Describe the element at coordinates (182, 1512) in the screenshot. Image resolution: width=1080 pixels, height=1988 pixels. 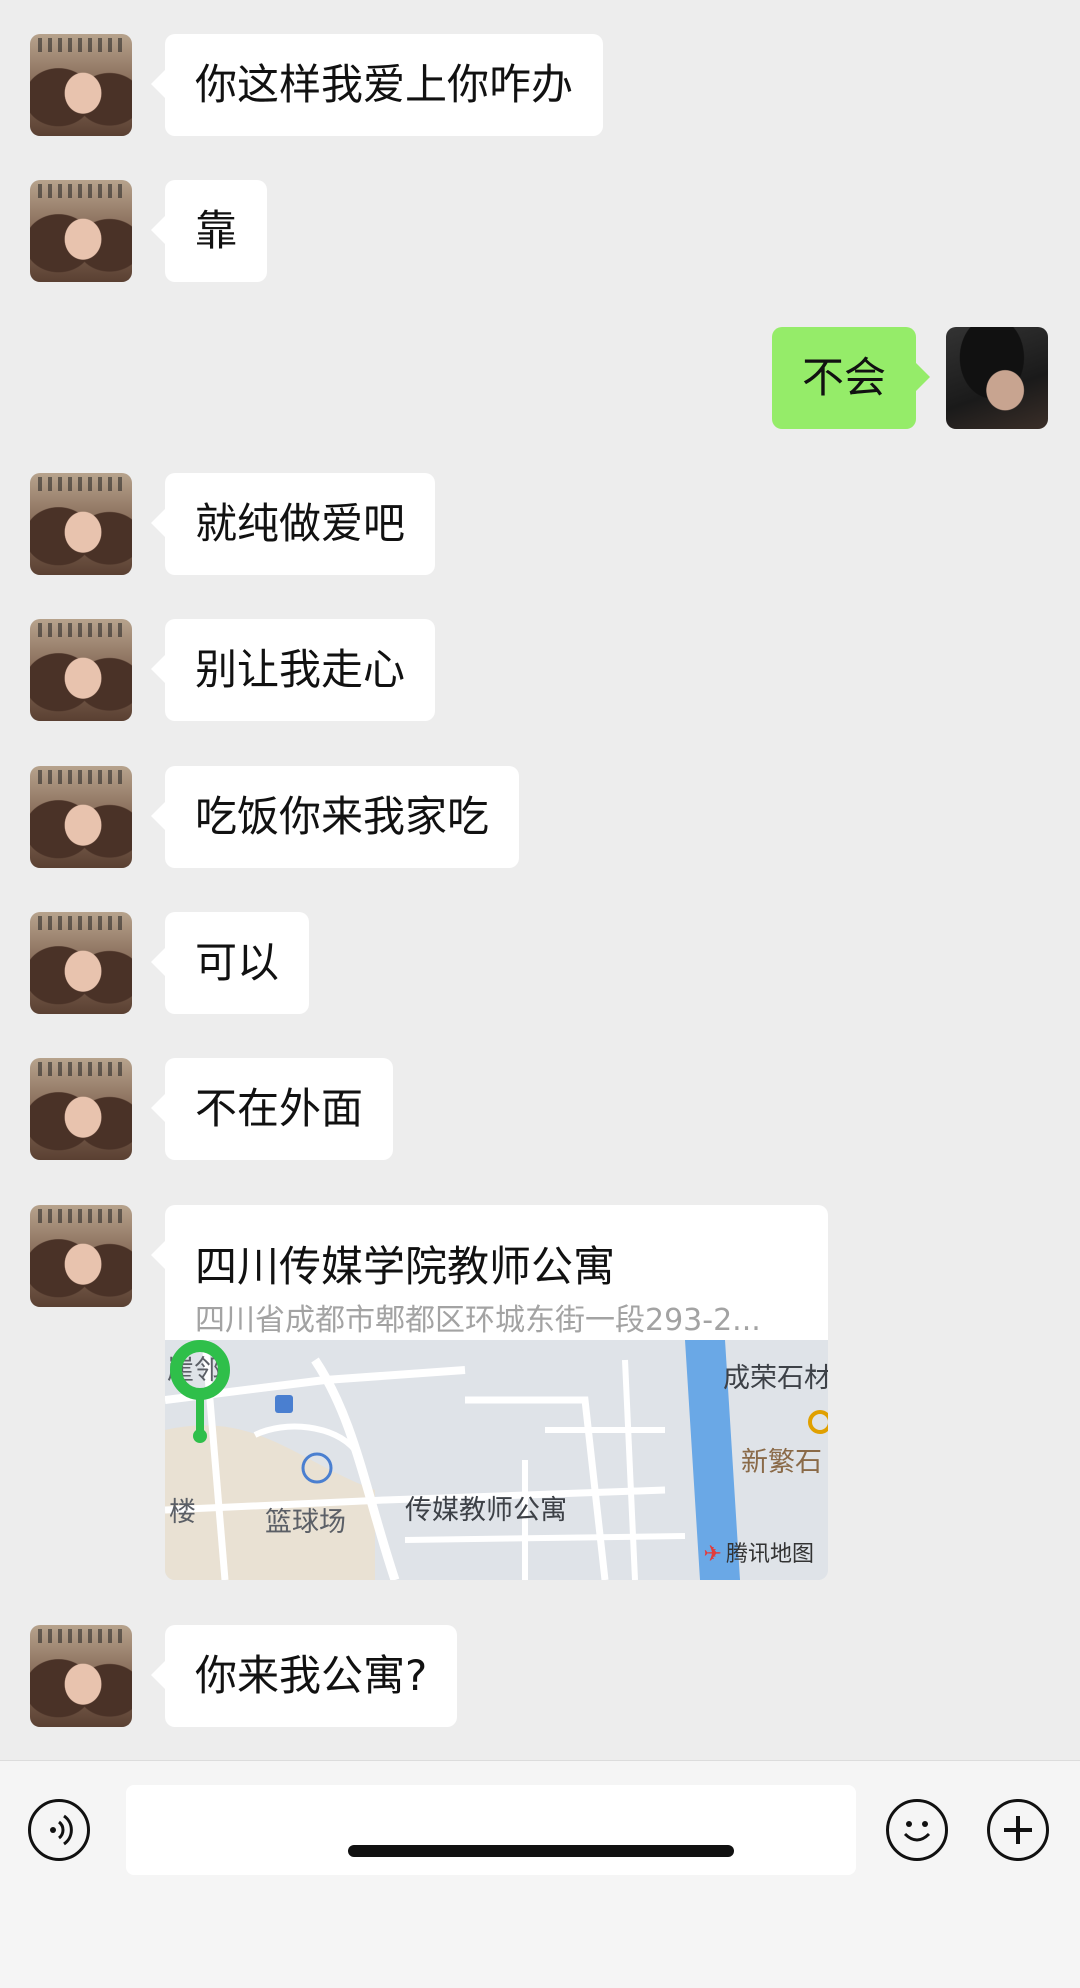
I see `map-label: 楼` at that location.